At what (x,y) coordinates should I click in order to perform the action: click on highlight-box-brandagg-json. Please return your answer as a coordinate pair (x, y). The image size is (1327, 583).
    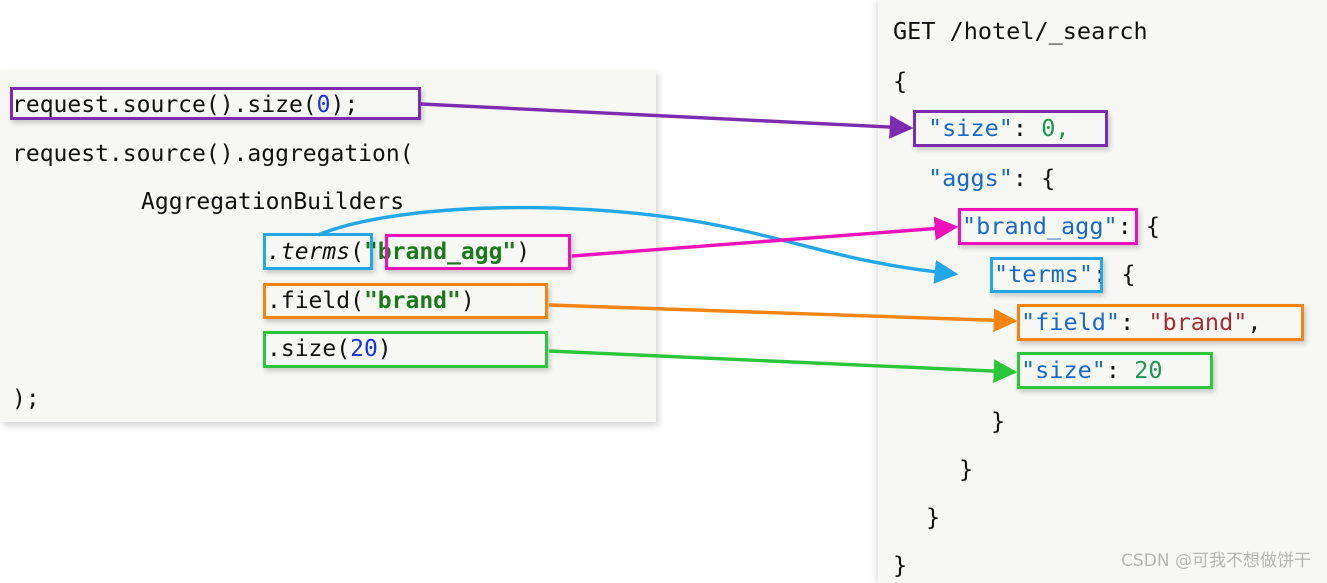
    Looking at the image, I should click on (1048, 226).